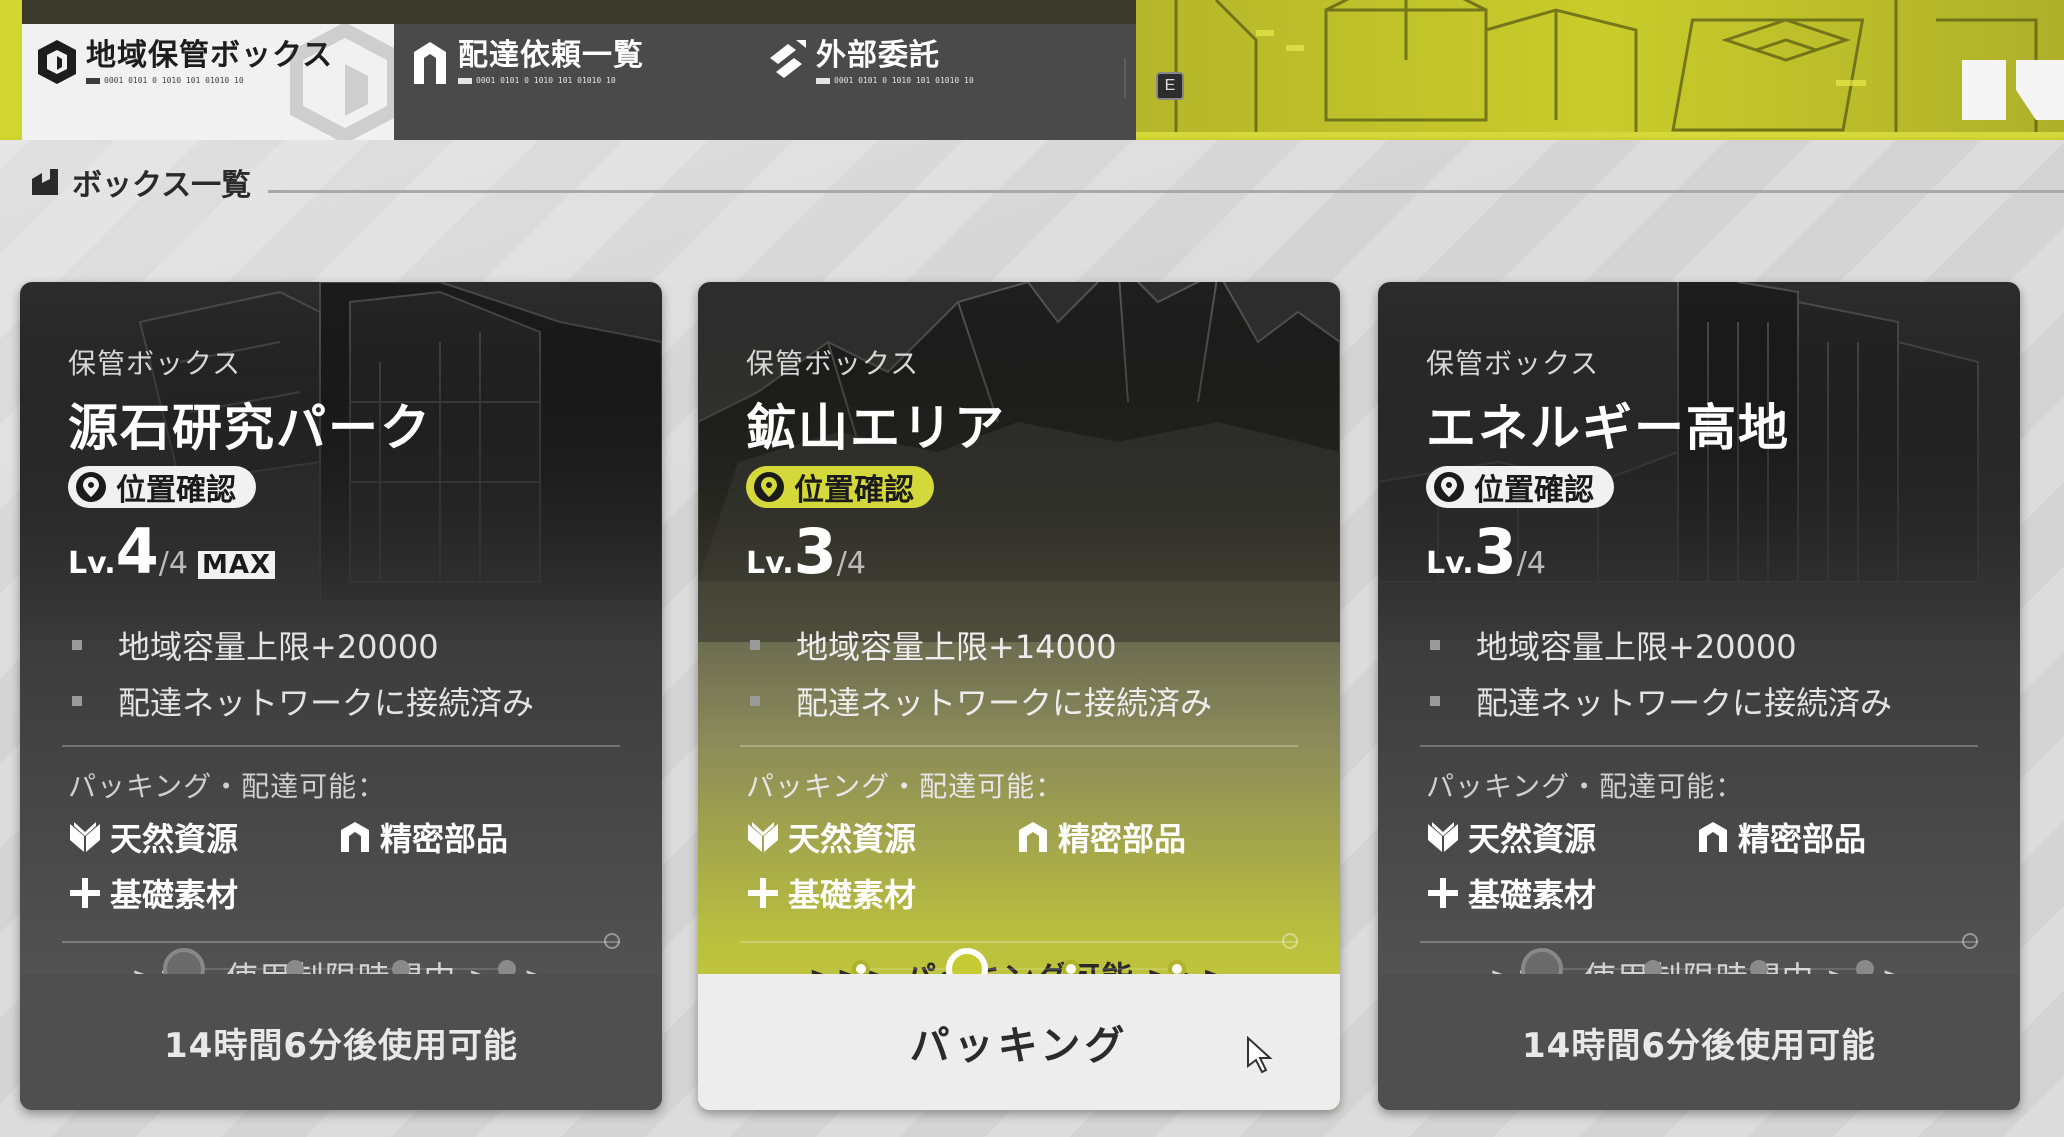 The width and height of the screenshot is (2064, 1137). Describe the element at coordinates (57, 62) in the screenshot. I see `storage-box-icon` at that location.